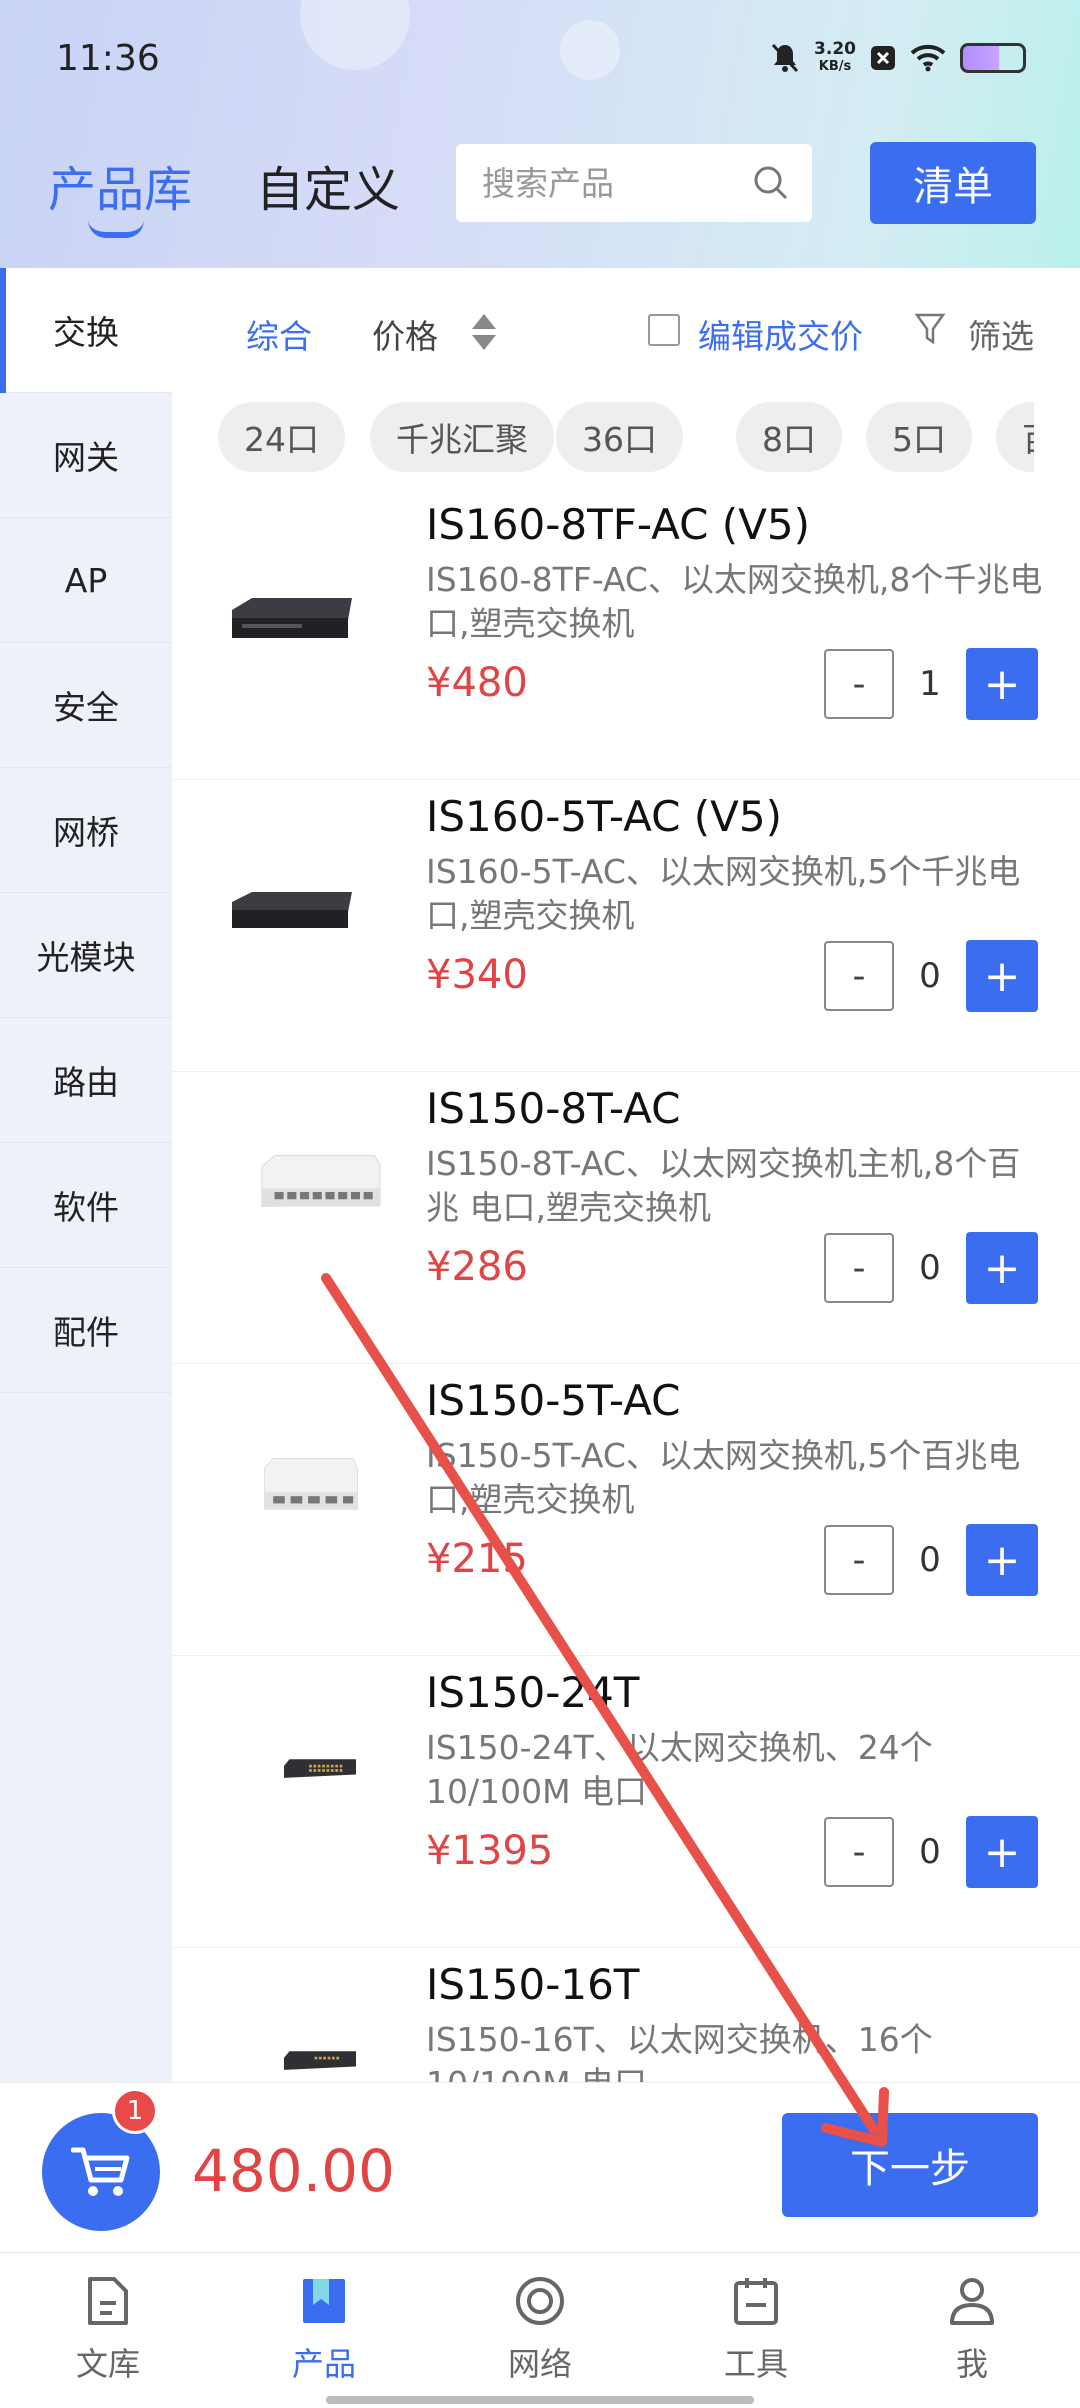  Describe the element at coordinates (540, 2167) in the screenshot. I see `cart-bar: 480.00 下一步` at that location.